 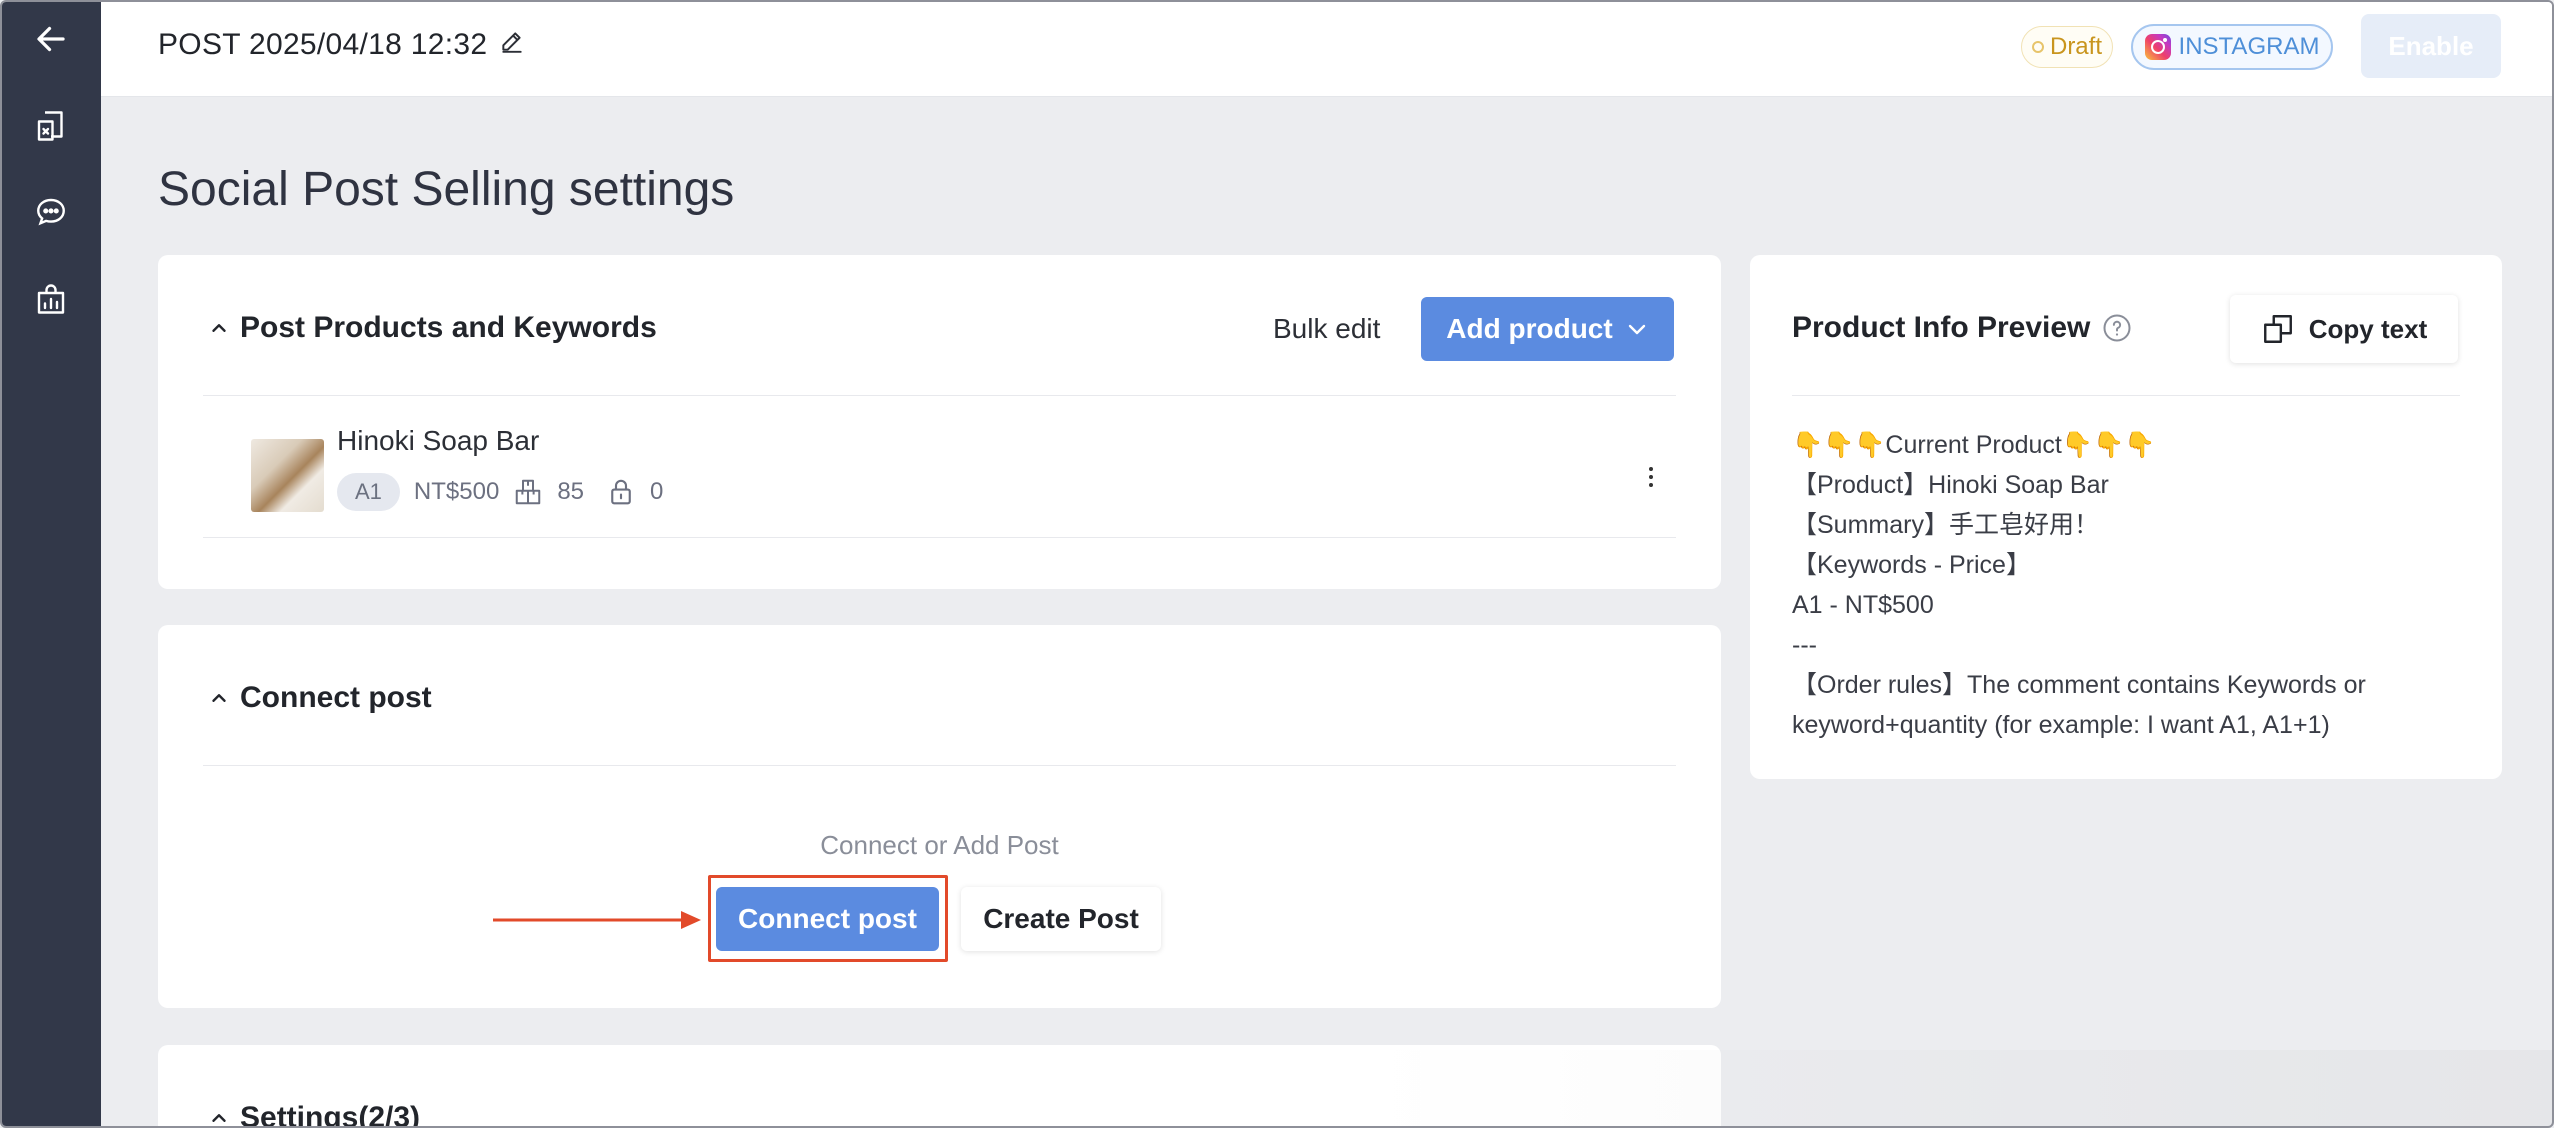 I want to click on connect-section-header: Connect post, so click(x=320, y=698).